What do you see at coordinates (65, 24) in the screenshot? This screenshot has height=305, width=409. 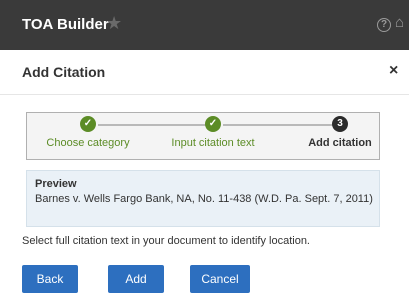 I see `app-title: TOA Builder` at bounding box center [65, 24].